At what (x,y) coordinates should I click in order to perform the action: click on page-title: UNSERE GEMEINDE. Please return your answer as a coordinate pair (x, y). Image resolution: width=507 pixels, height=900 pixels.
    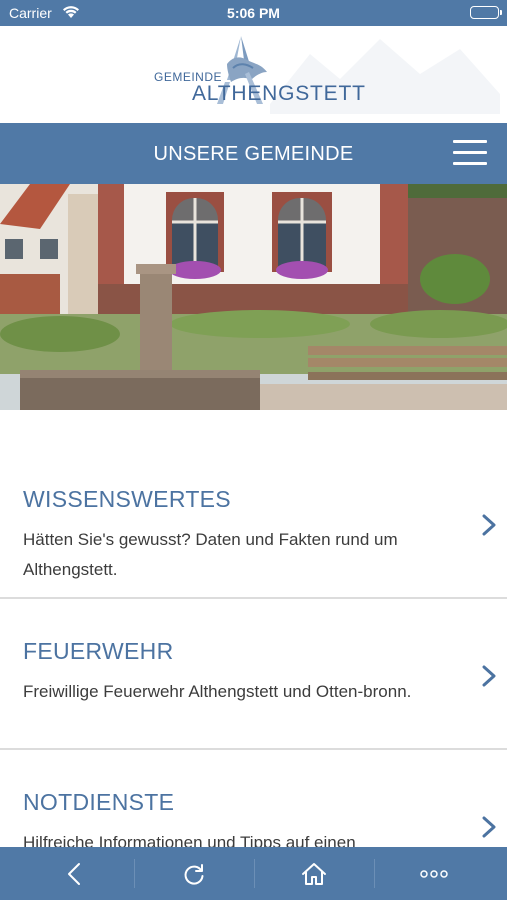
    Looking at the image, I should click on (253, 154).